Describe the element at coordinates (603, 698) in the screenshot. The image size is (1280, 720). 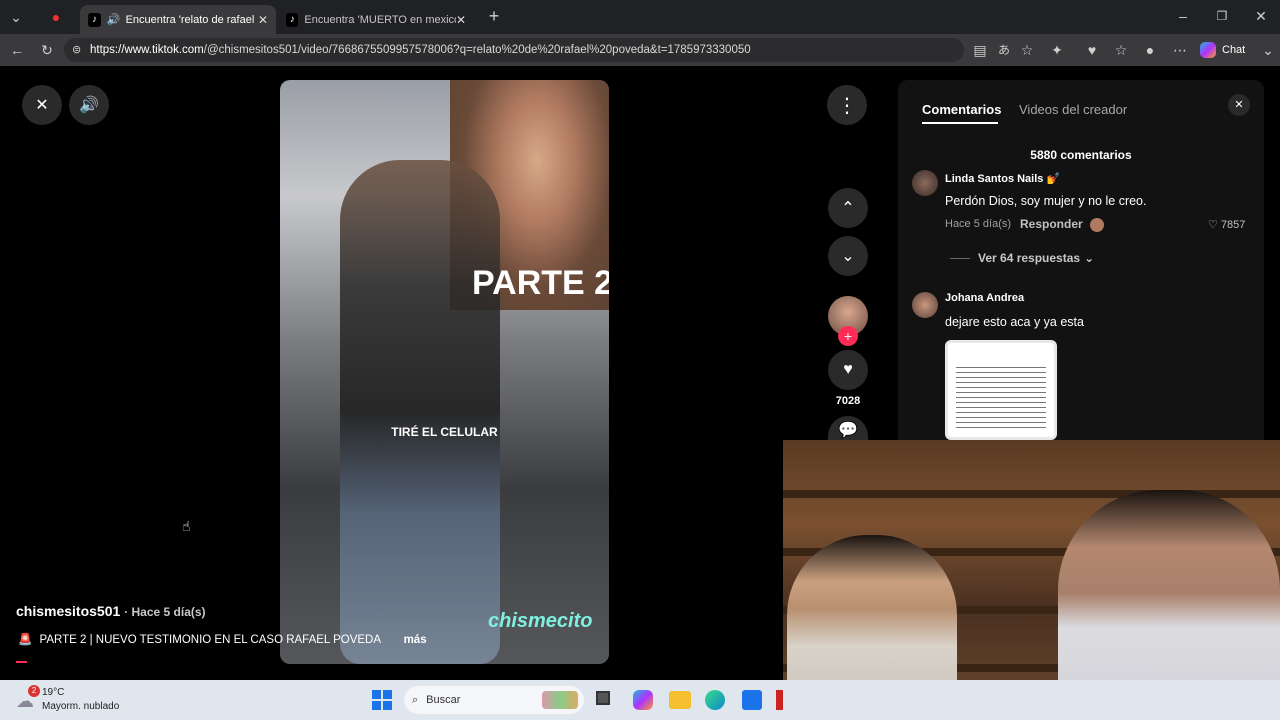
I see `task-view-icon` at that location.